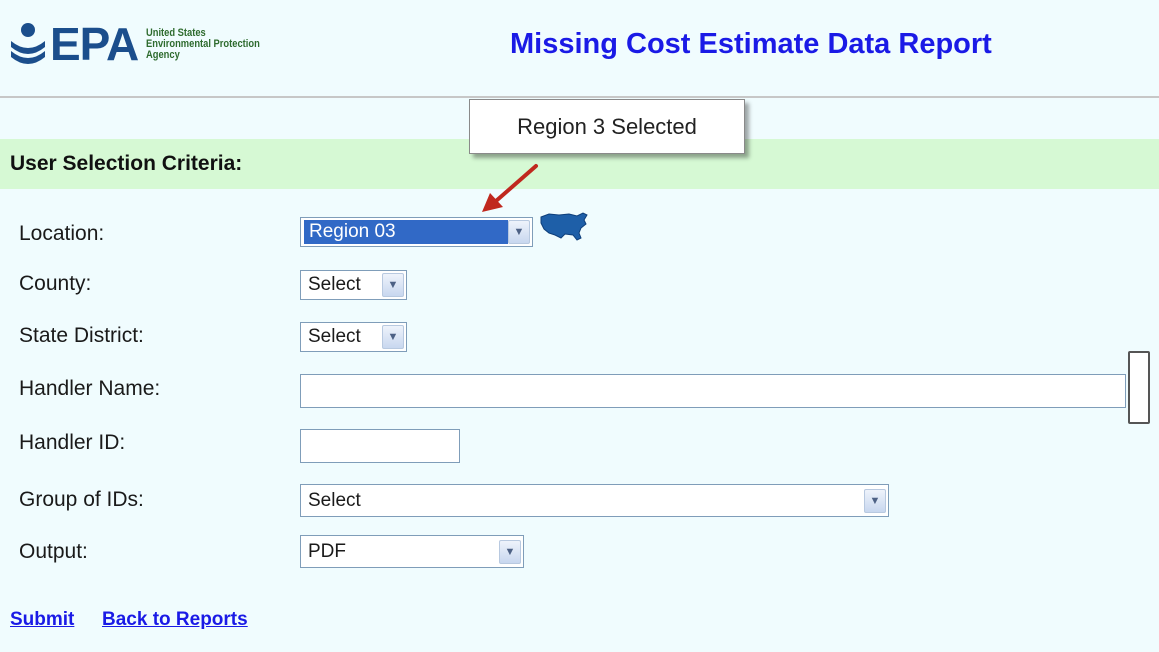 The height and width of the screenshot is (652, 1159). What do you see at coordinates (42, 620) in the screenshot?
I see `submit-link: Submit` at bounding box center [42, 620].